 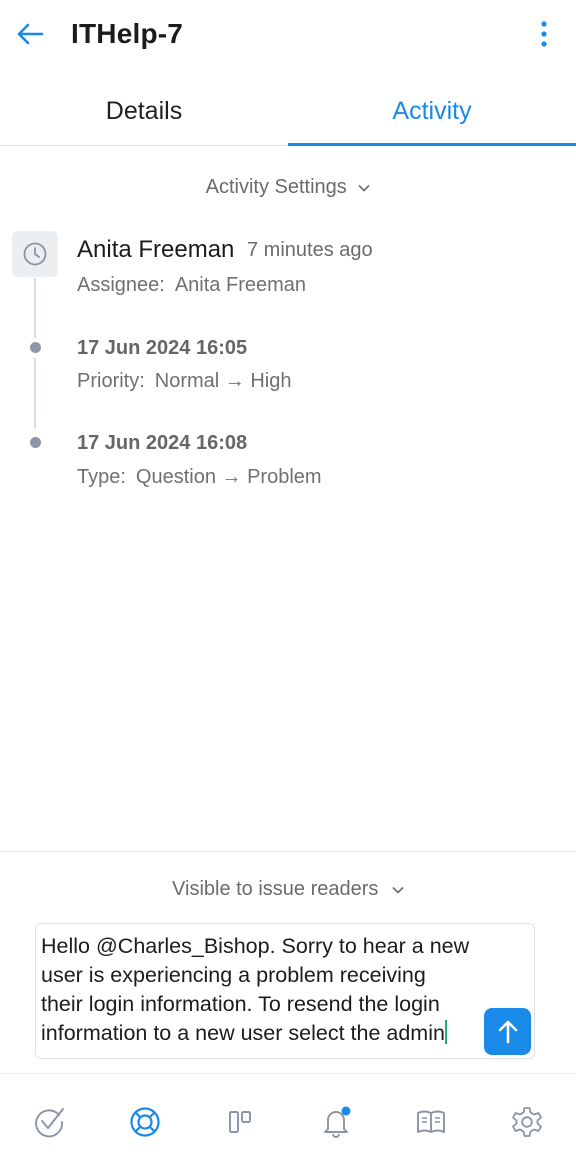 What do you see at coordinates (223, 381) in the screenshot?
I see `change-value: Normal → High` at bounding box center [223, 381].